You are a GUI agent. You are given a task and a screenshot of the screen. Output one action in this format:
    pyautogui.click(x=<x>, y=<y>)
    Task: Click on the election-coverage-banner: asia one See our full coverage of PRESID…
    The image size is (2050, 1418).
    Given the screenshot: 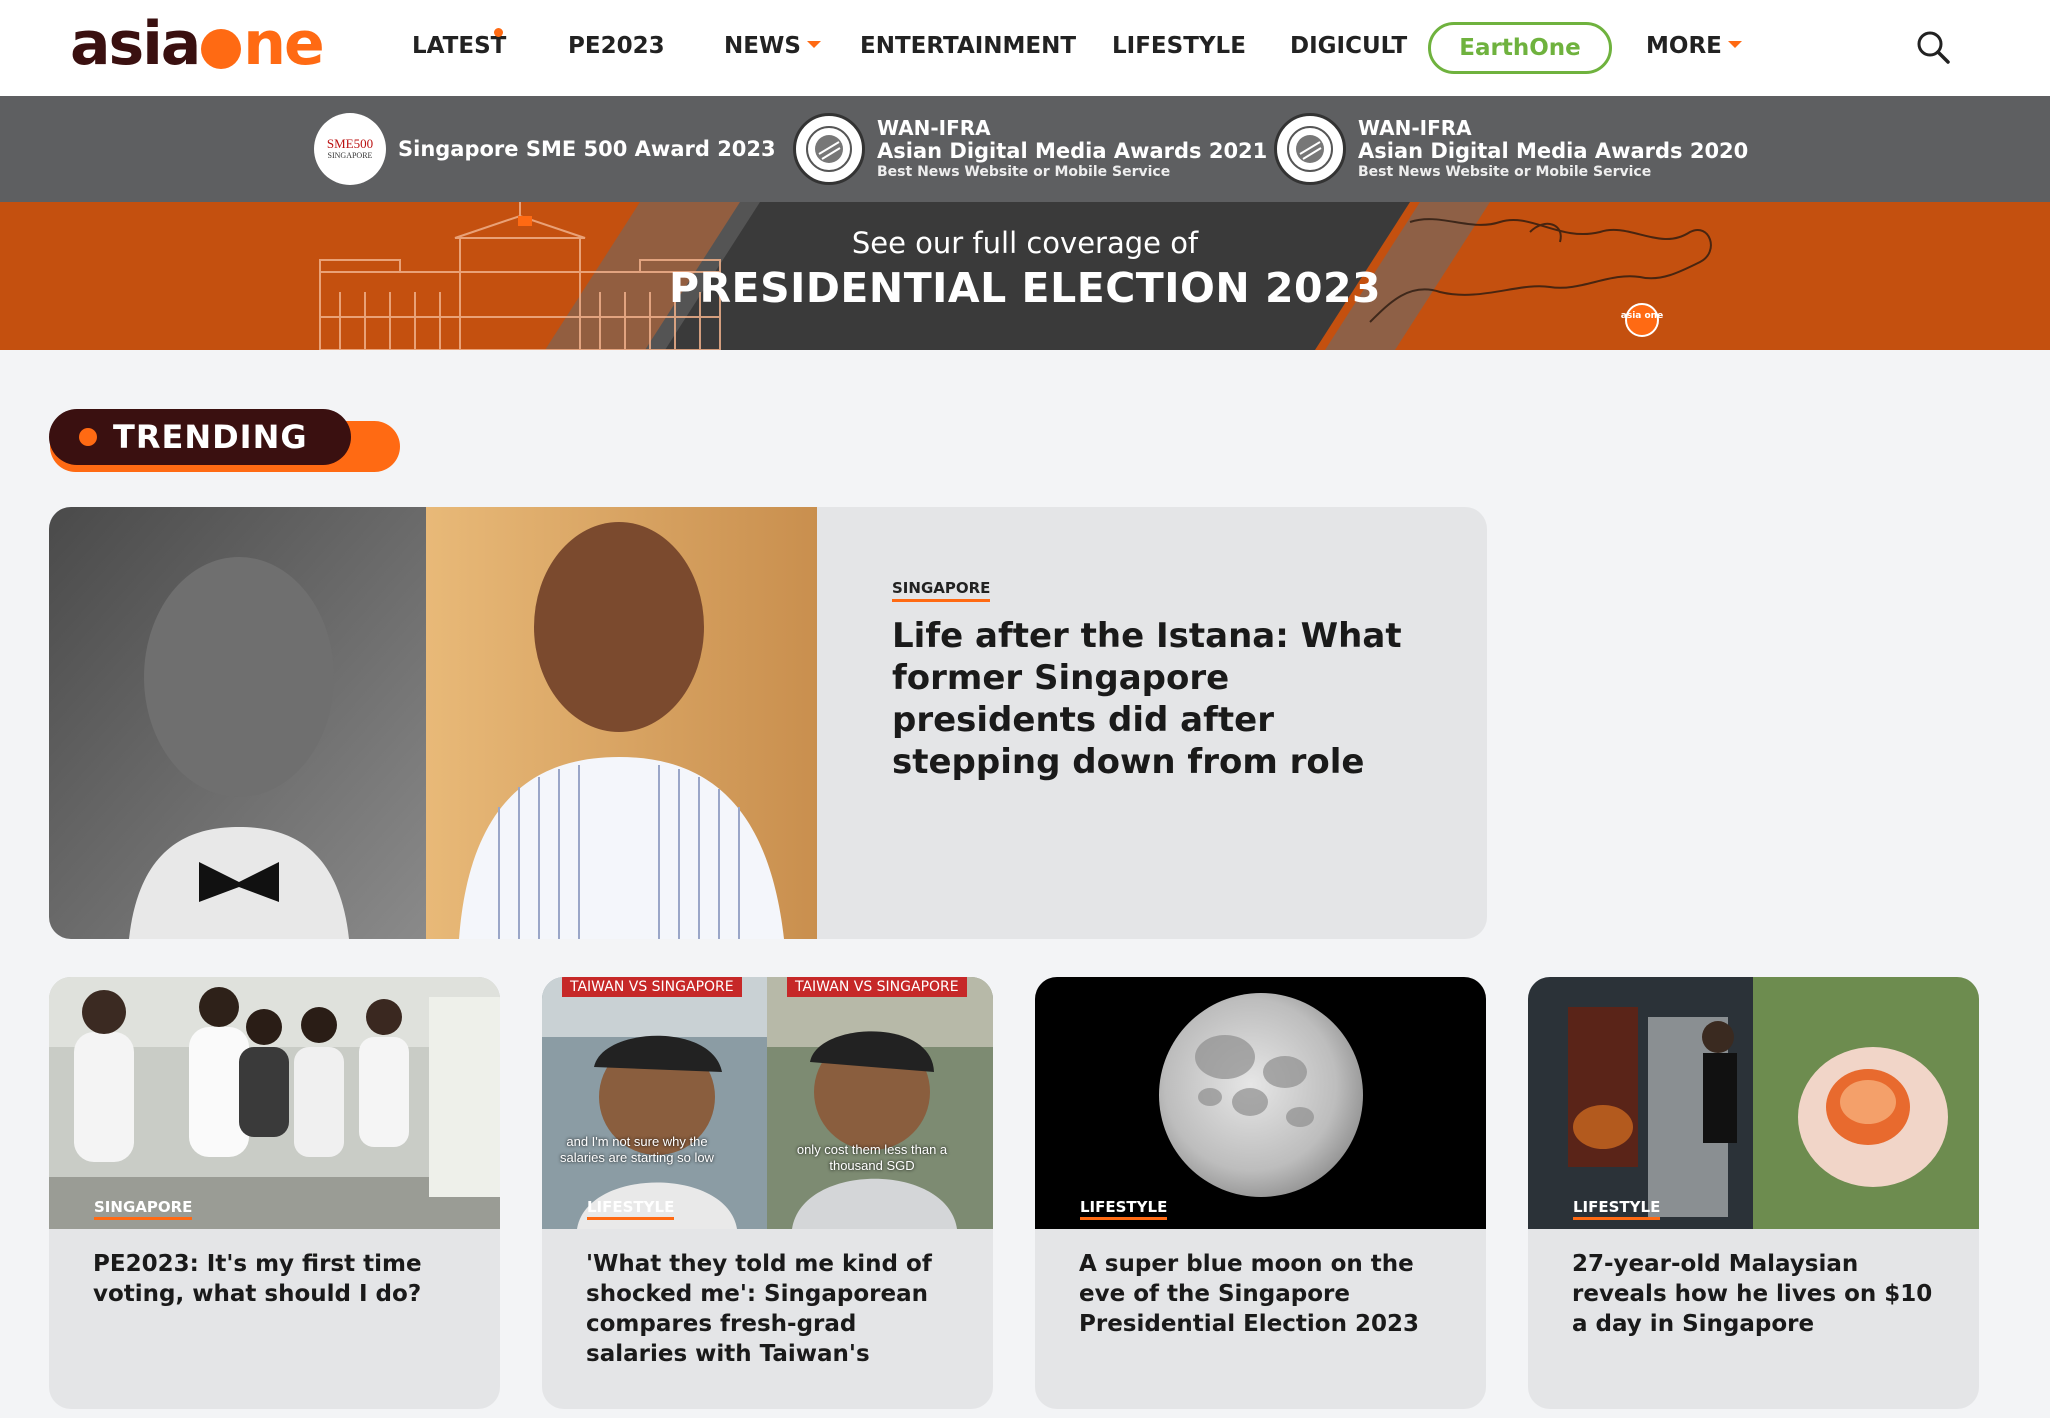 What is the action you would take?
    pyautogui.click(x=1025, y=276)
    